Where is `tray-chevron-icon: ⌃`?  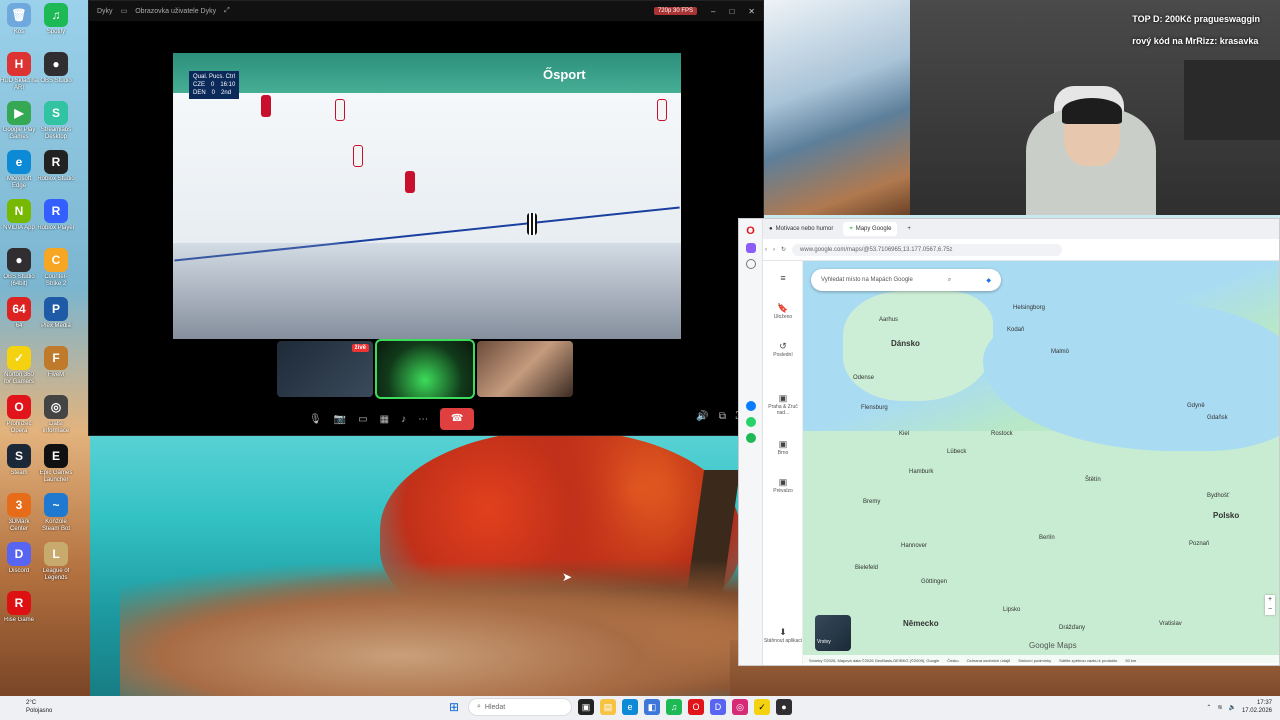 tray-chevron-icon: ⌃ is located at coordinates (1208, 707).